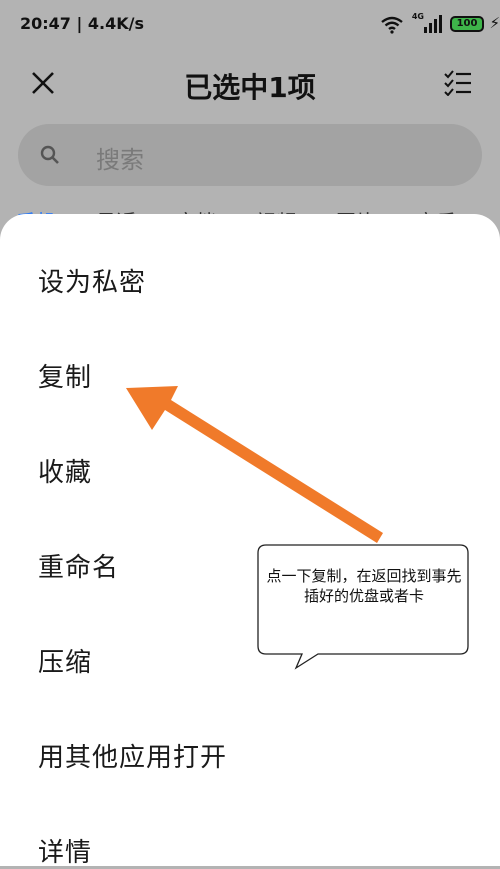  What do you see at coordinates (467, 24) in the screenshot?
I see `battery-icon: 100` at bounding box center [467, 24].